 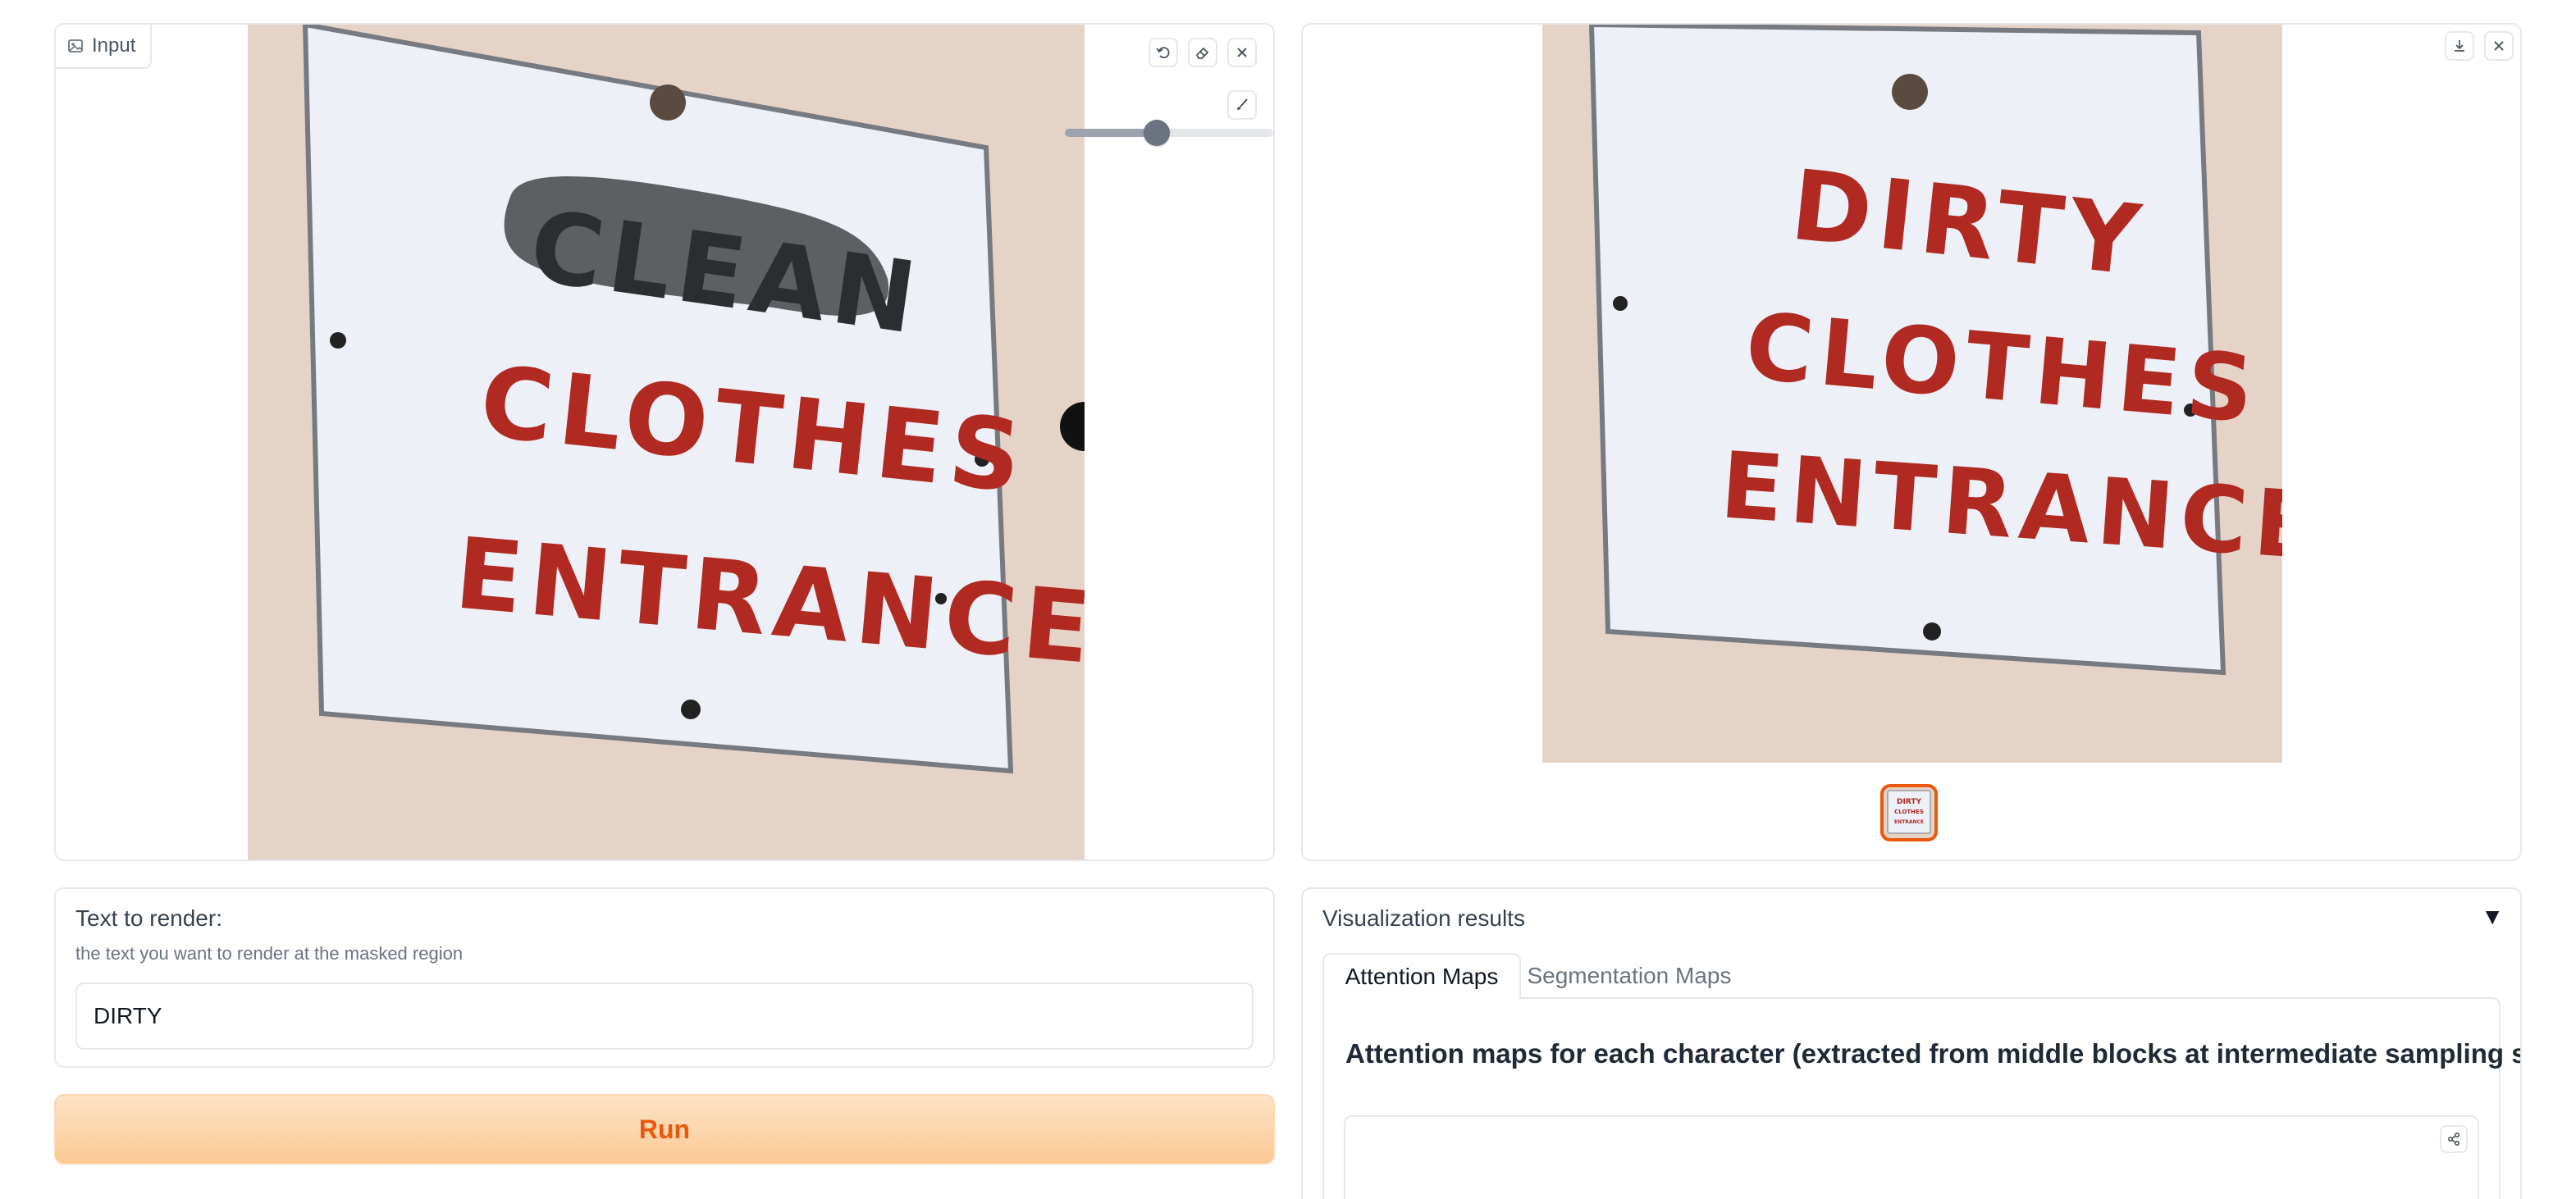 I want to click on close-output-button, so click(x=2499, y=46).